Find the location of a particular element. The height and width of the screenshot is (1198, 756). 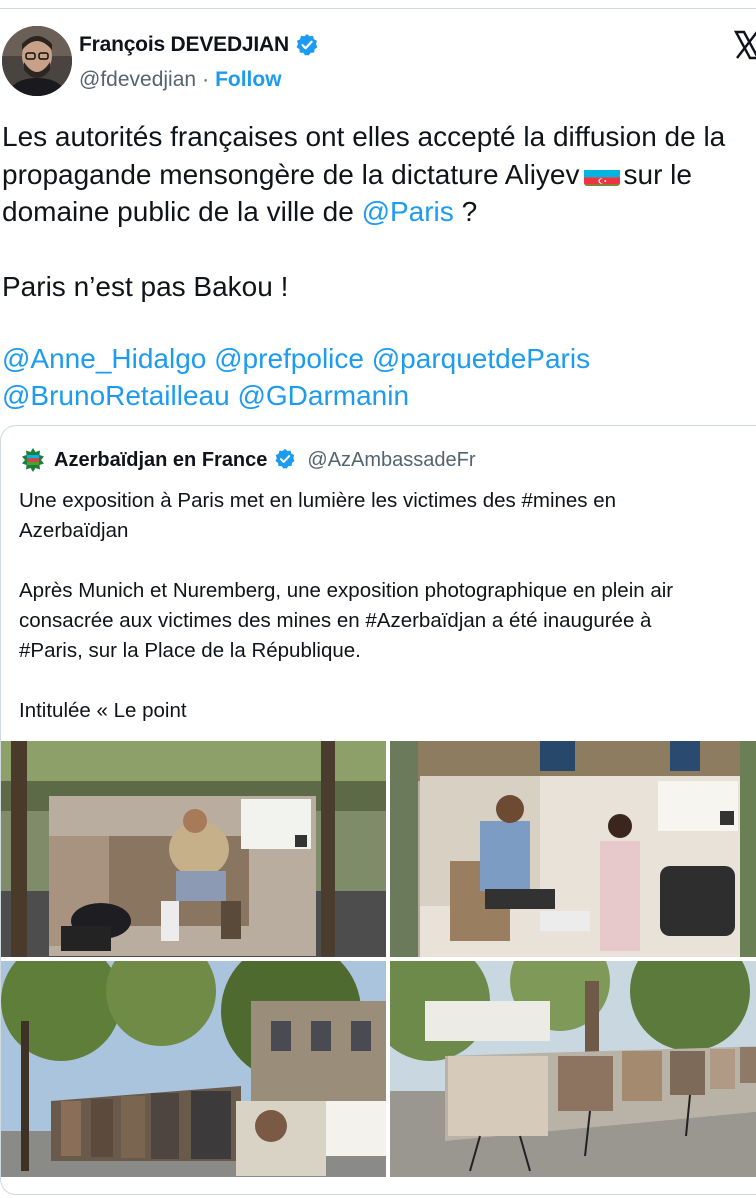

mention-link: @Paris is located at coordinates (408, 211).